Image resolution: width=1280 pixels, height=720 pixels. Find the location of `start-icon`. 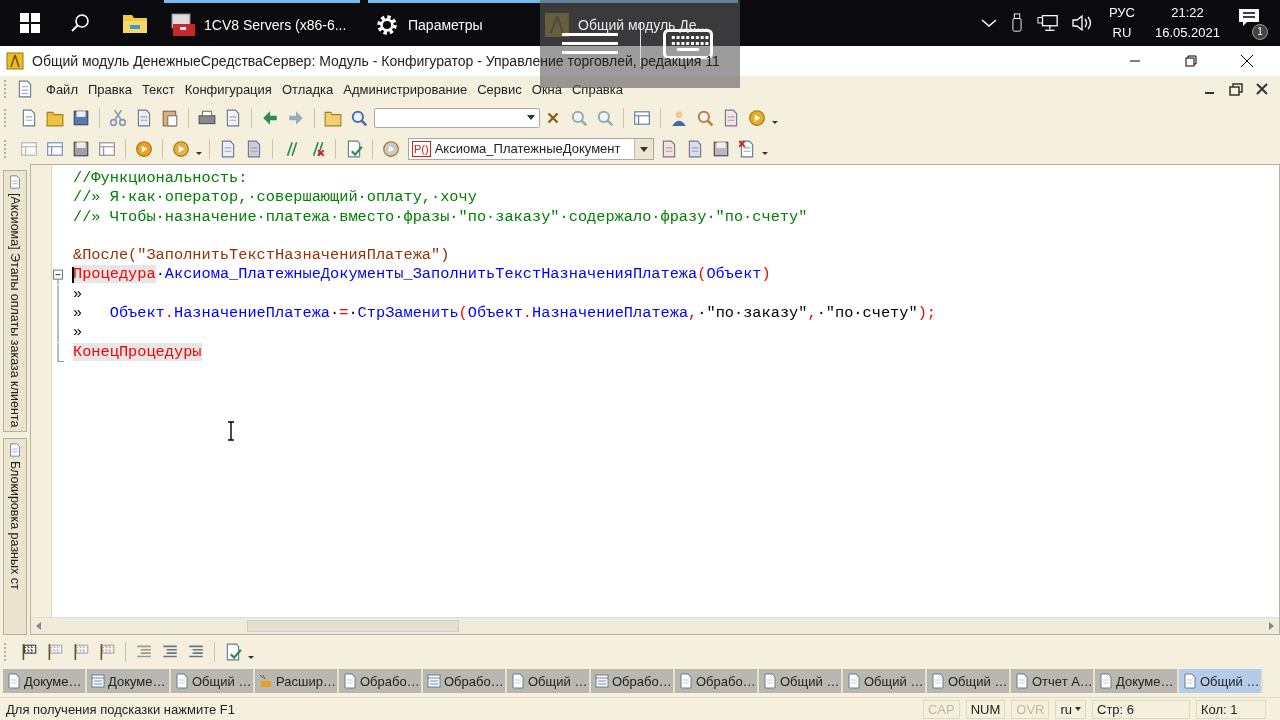

start-icon is located at coordinates (30, 23).